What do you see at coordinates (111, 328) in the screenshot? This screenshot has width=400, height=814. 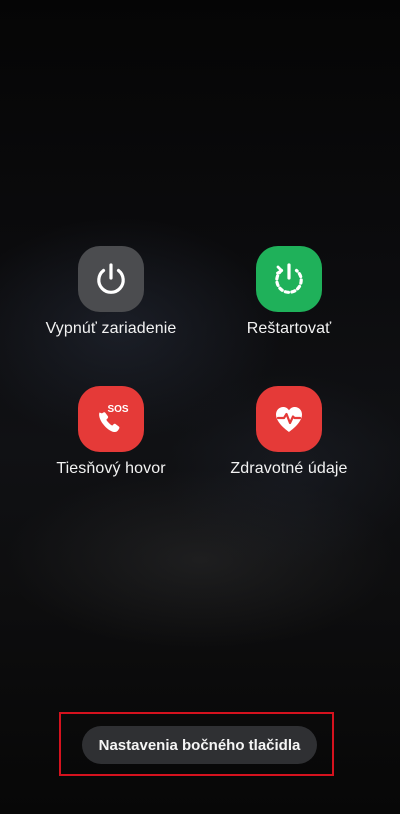 I see `power-off-label: Vypnúť zariadenie` at bounding box center [111, 328].